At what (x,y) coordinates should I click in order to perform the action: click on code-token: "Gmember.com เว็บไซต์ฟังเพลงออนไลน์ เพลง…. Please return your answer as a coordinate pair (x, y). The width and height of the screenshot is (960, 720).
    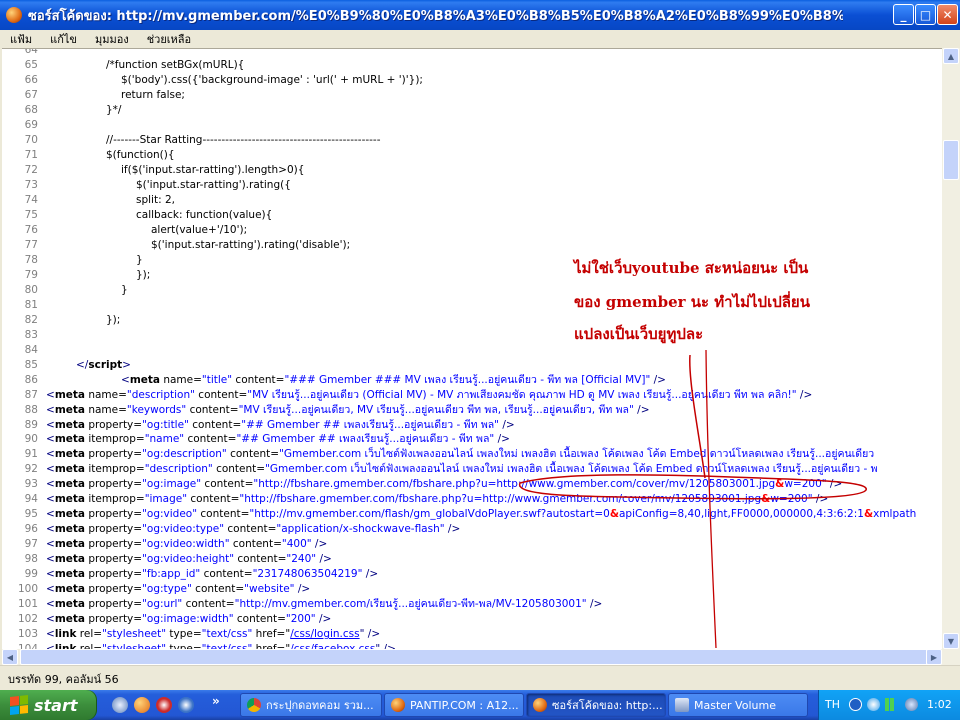
    Looking at the image, I should click on (577, 454).